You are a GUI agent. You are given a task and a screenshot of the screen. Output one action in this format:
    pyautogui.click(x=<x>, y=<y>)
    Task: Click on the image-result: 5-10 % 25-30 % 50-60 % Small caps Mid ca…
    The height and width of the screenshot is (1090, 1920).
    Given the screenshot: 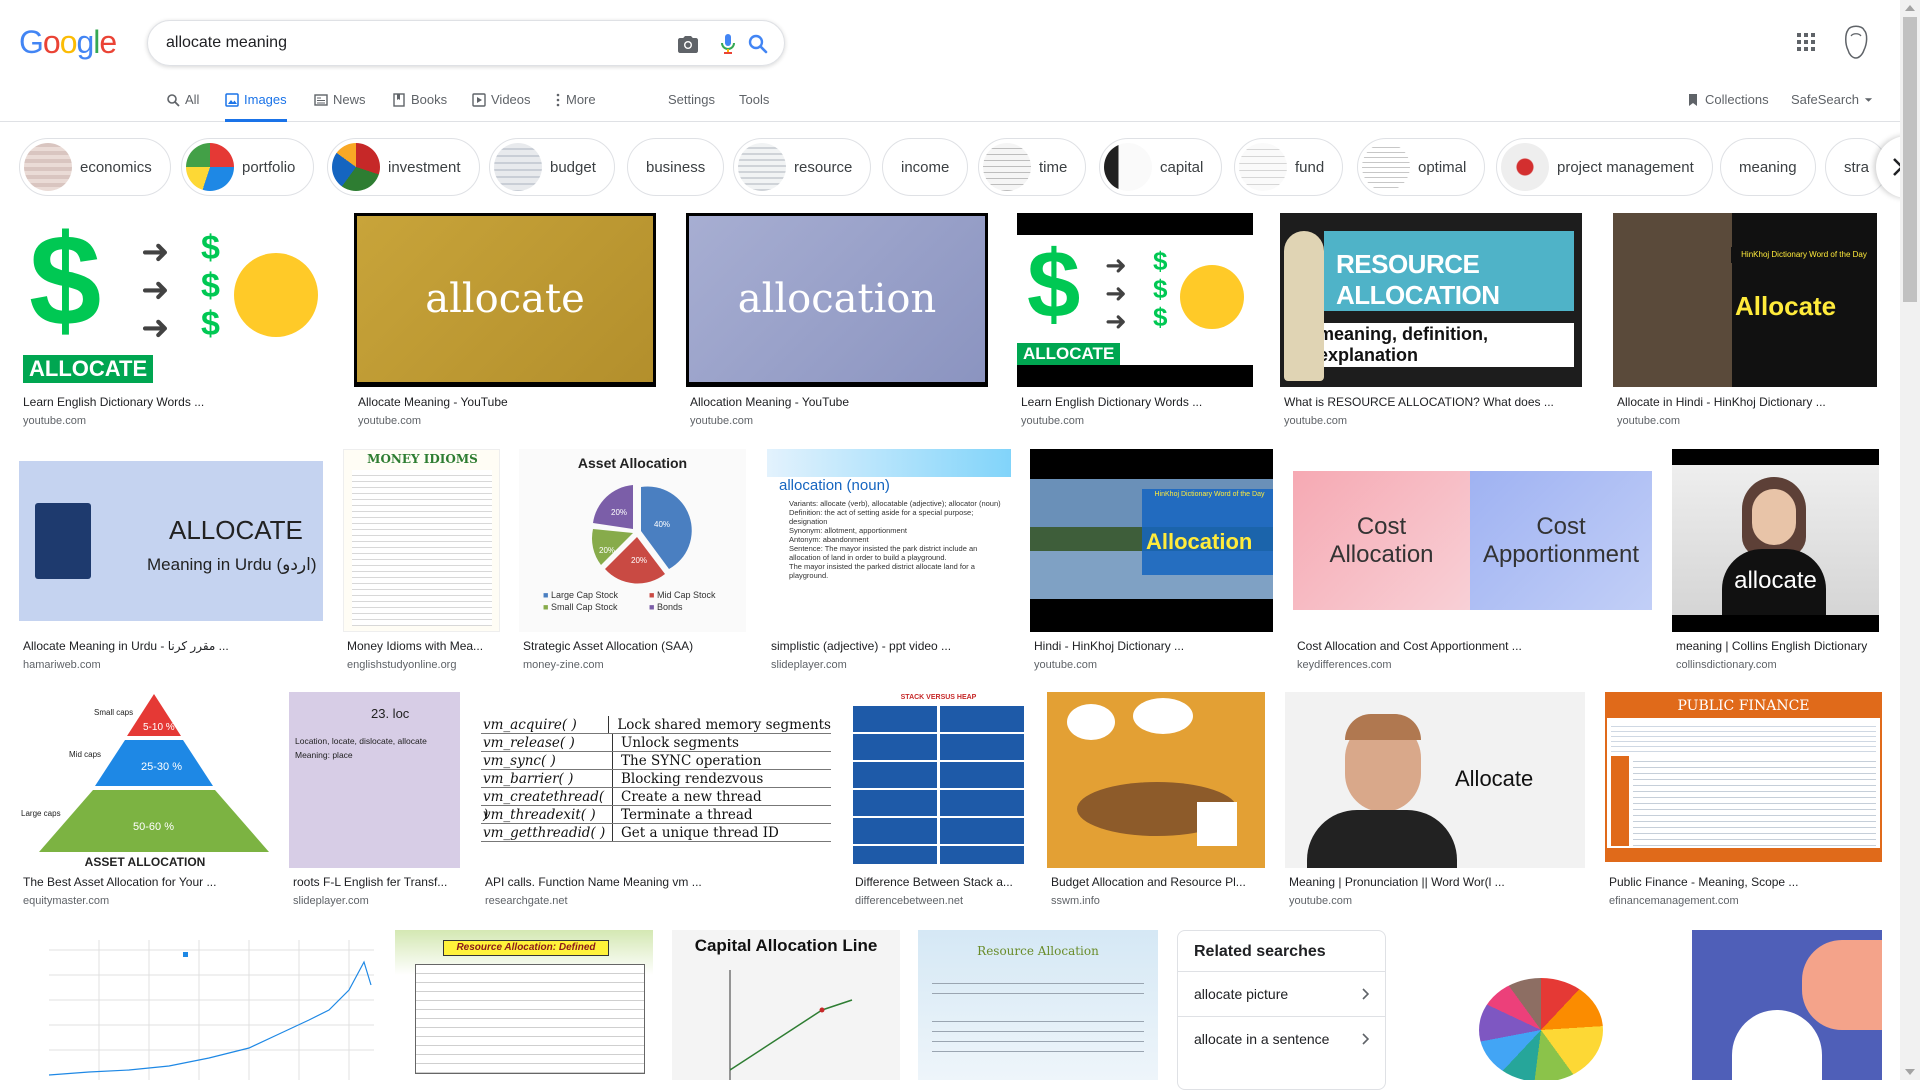 What is the action you would take?
    pyautogui.click(x=146, y=803)
    